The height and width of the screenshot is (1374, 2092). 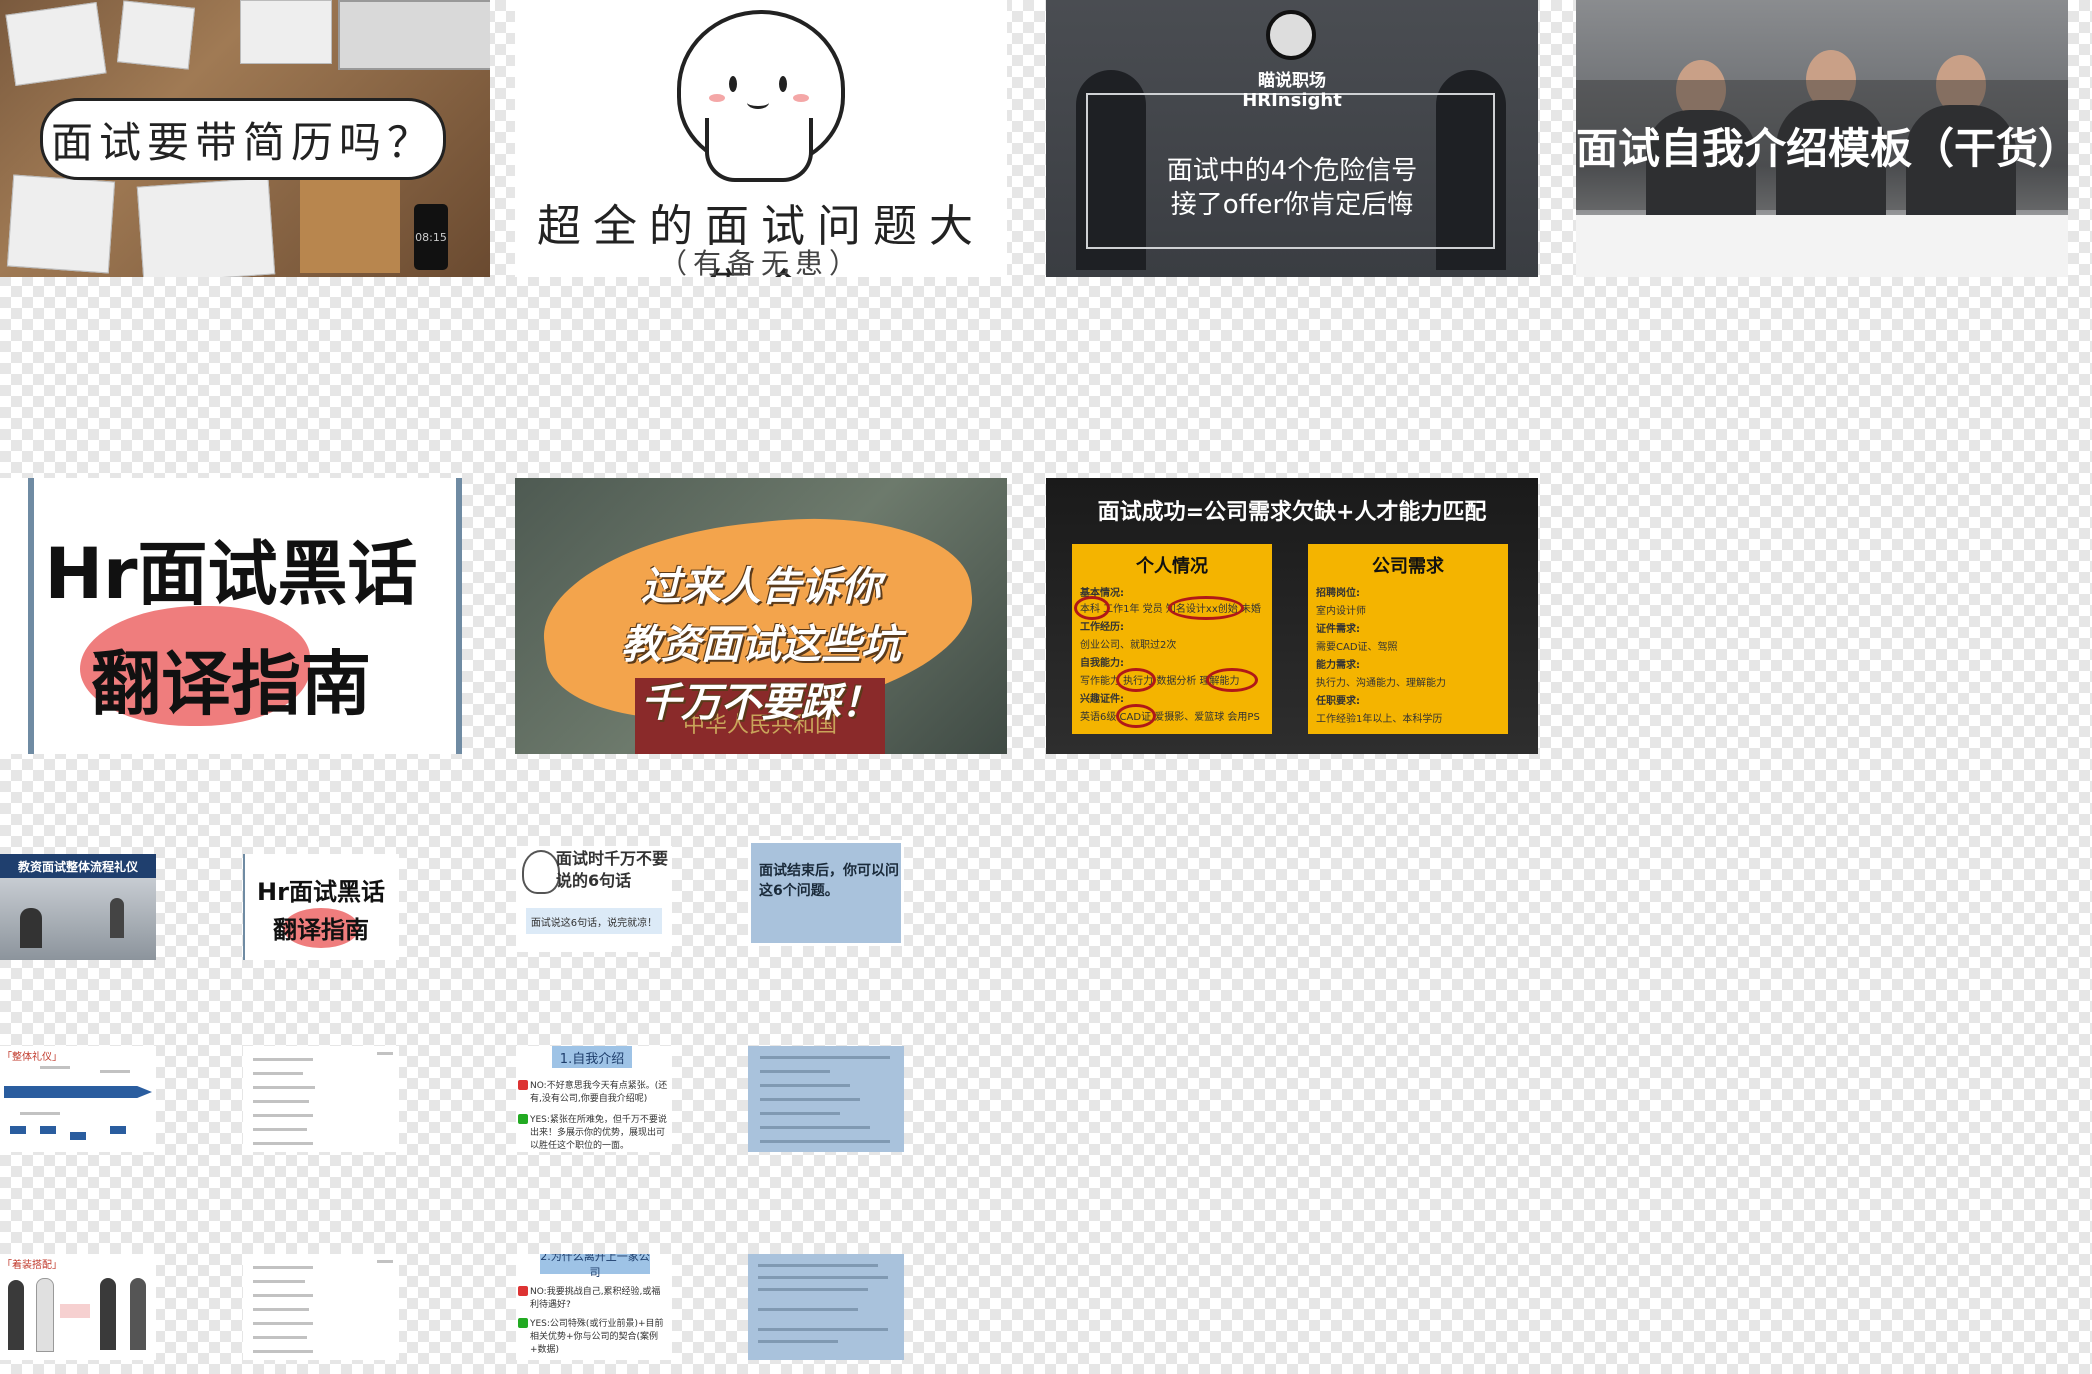 I want to click on slide-text: NO:我要挑战自己,累积经验,或福利待遇好?, so click(x=595, y=1298).